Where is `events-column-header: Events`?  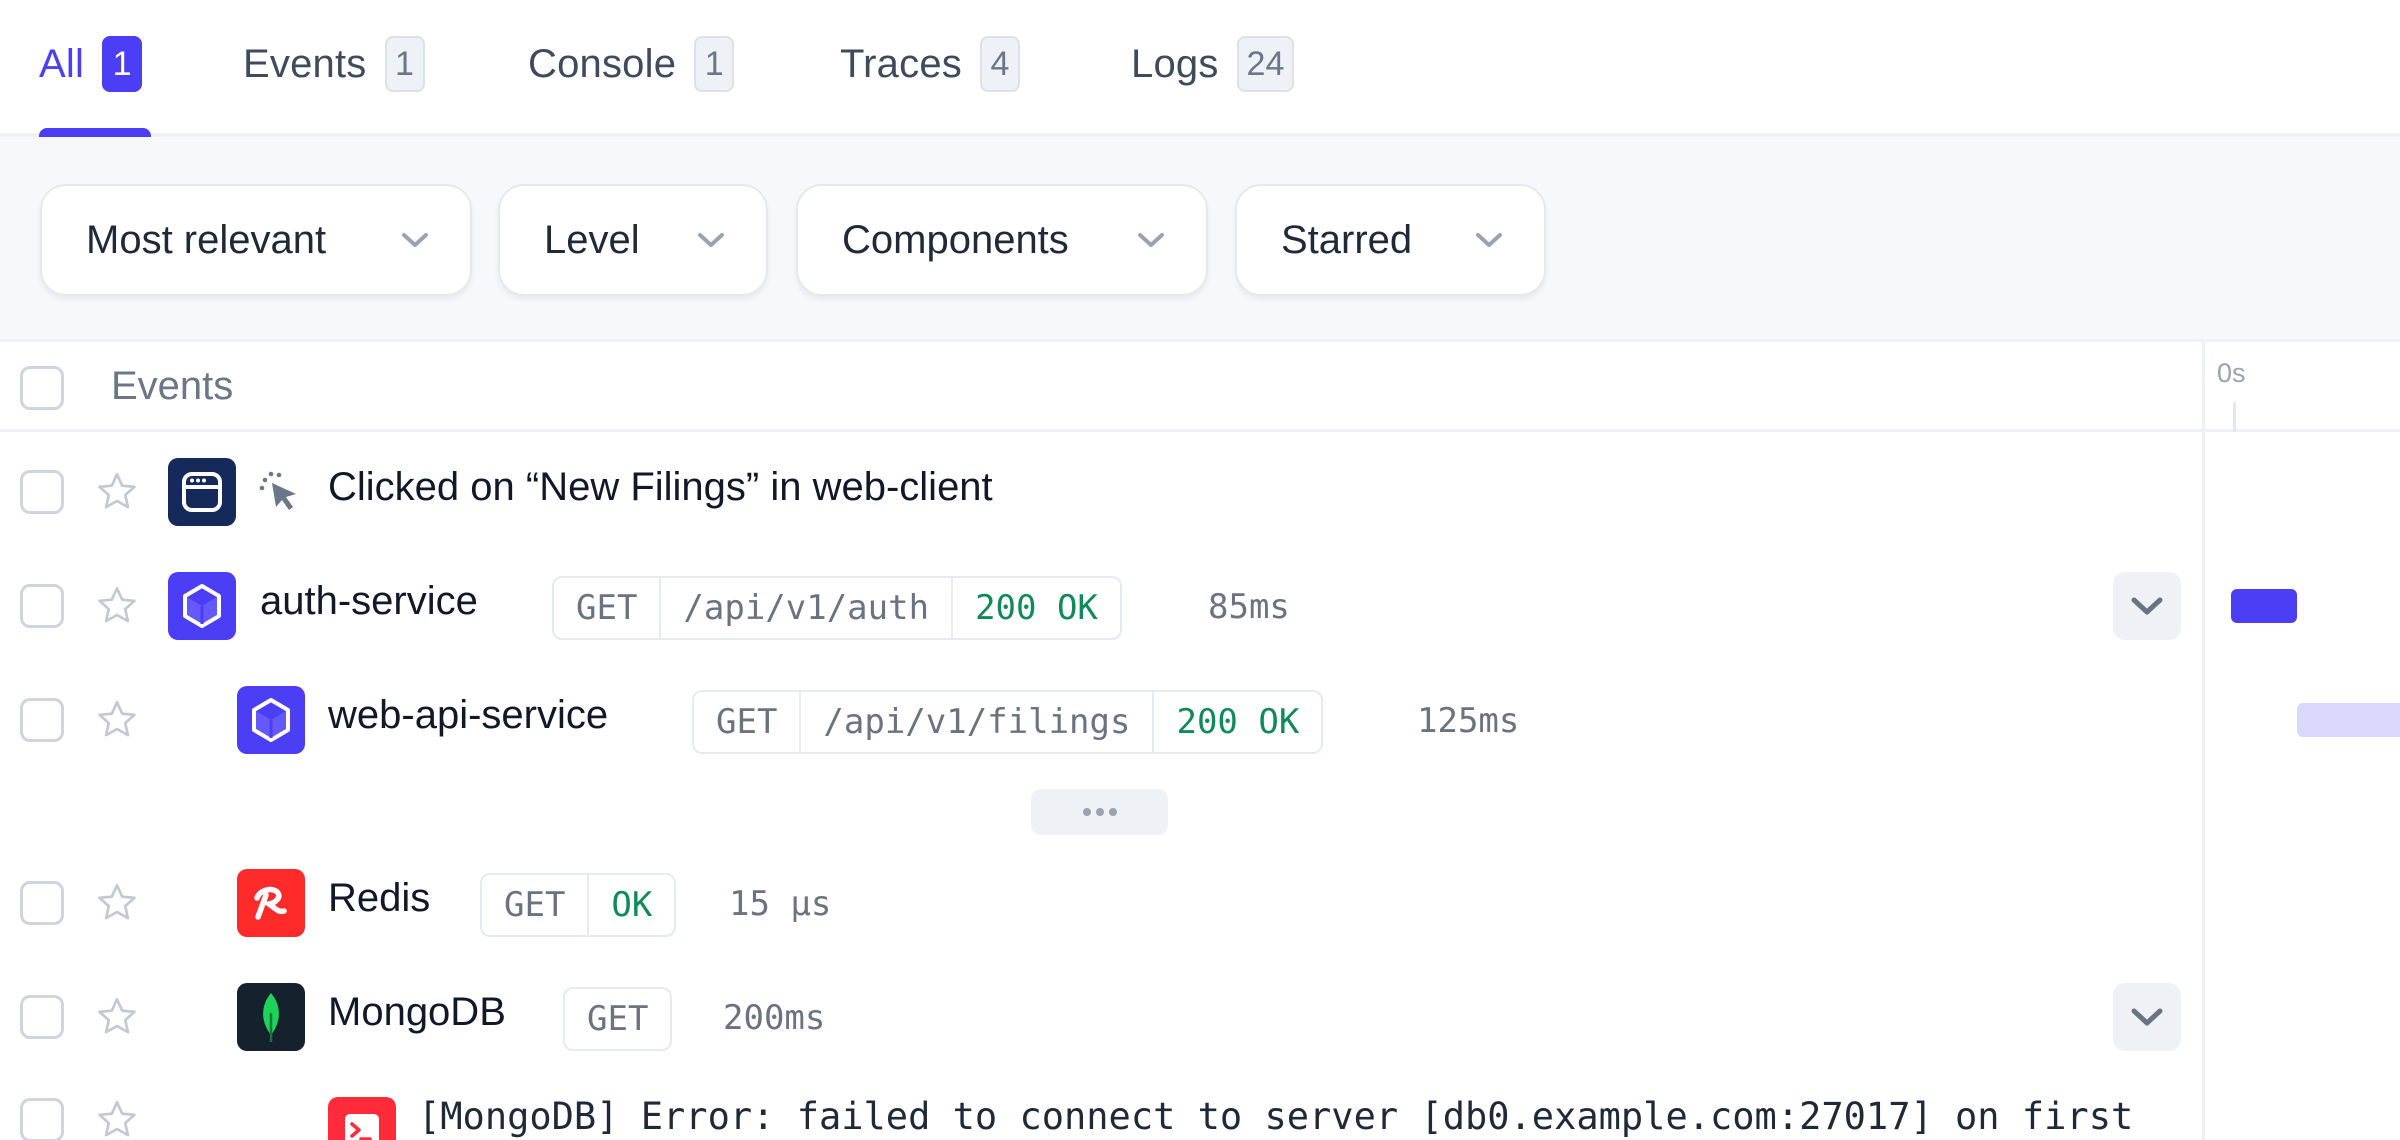 events-column-header: Events is located at coordinates (172, 386).